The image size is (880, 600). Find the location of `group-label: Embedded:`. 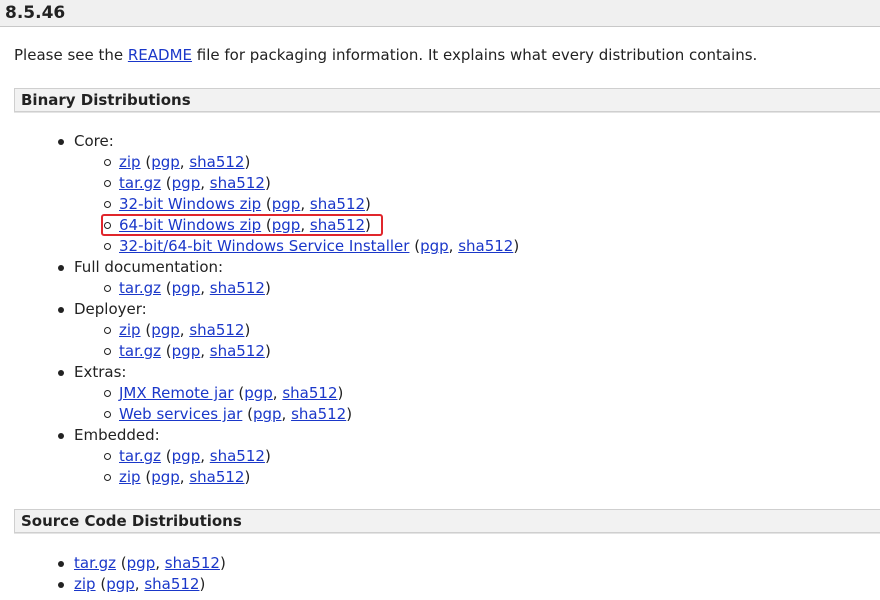

group-label: Embedded: is located at coordinates (117, 435).